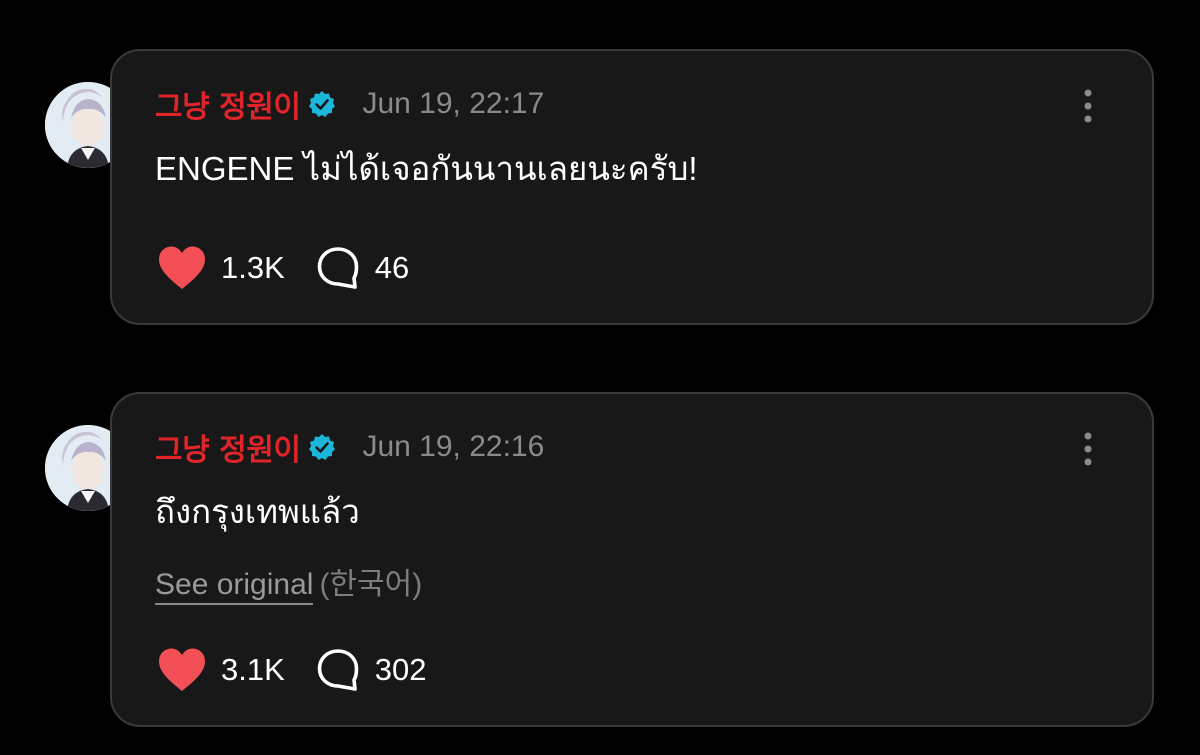 Image resolution: width=1200 pixels, height=755 pixels. I want to click on comment-count: 302, so click(400, 669).